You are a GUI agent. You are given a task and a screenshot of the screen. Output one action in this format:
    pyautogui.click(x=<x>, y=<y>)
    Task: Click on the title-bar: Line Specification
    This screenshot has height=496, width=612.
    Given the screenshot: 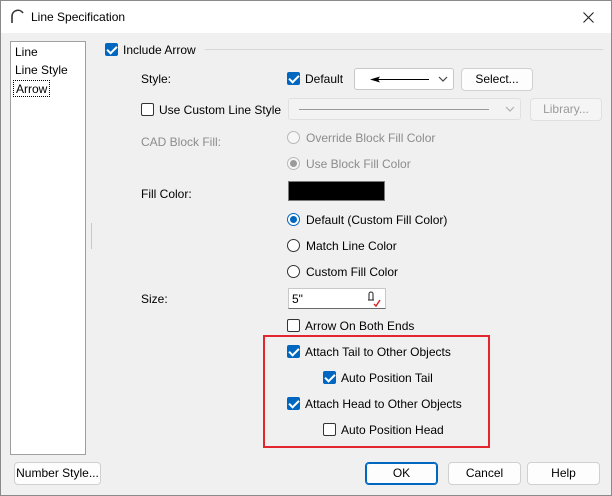 What is the action you would take?
    pyautogui.click(x=306, y=17)
    